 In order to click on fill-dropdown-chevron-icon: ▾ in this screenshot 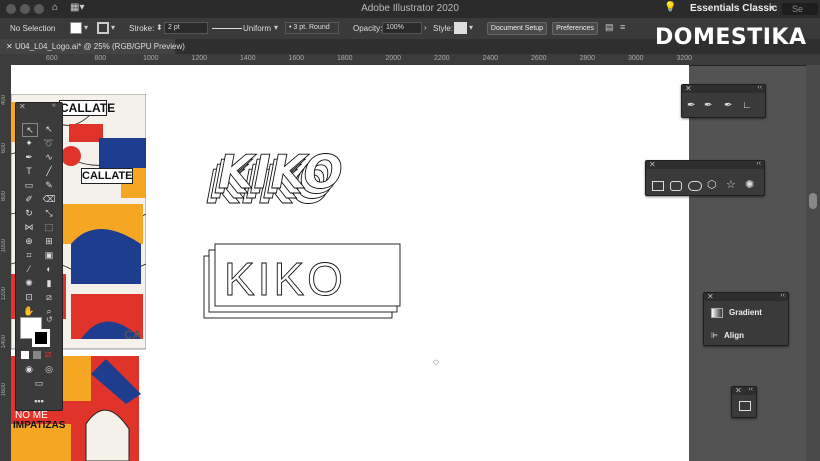, I will do `click(86, 27)`.